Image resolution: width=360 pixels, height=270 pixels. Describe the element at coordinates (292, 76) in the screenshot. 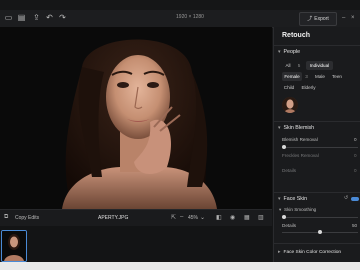

I see `filter-female: Female` at that location.